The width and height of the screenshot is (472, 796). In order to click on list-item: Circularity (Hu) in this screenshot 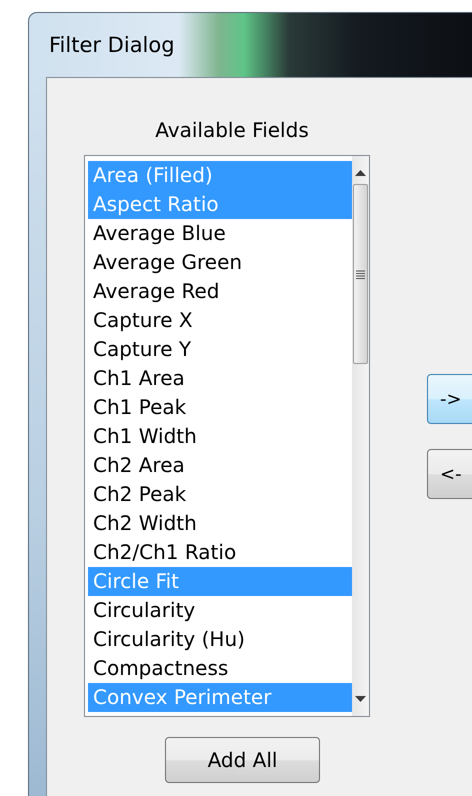, I will do `click(220, 639)`.